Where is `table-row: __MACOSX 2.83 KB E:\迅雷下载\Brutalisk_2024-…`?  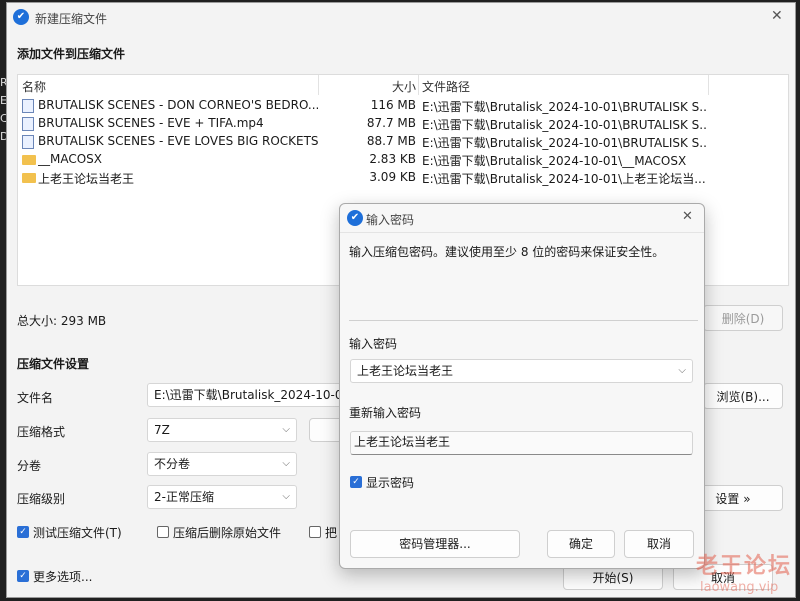 table-row: __MACOSX 2.83 KB E:\迅雷下载\Brutalisk_2024-… is located at coordinates (404, 160).